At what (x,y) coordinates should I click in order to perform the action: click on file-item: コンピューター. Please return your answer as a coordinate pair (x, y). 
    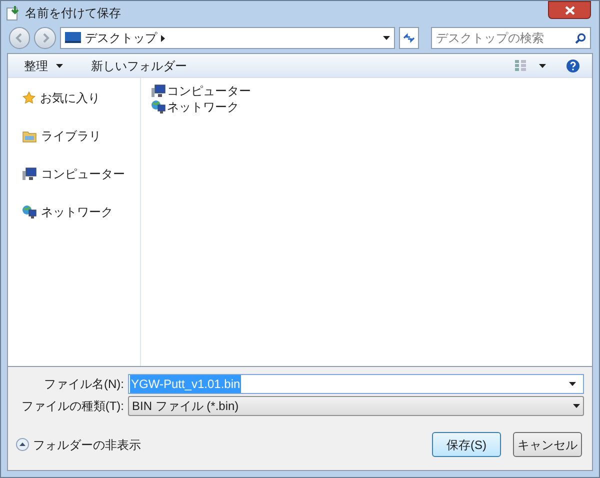
    Looking at the image, I should click on (209, 91).